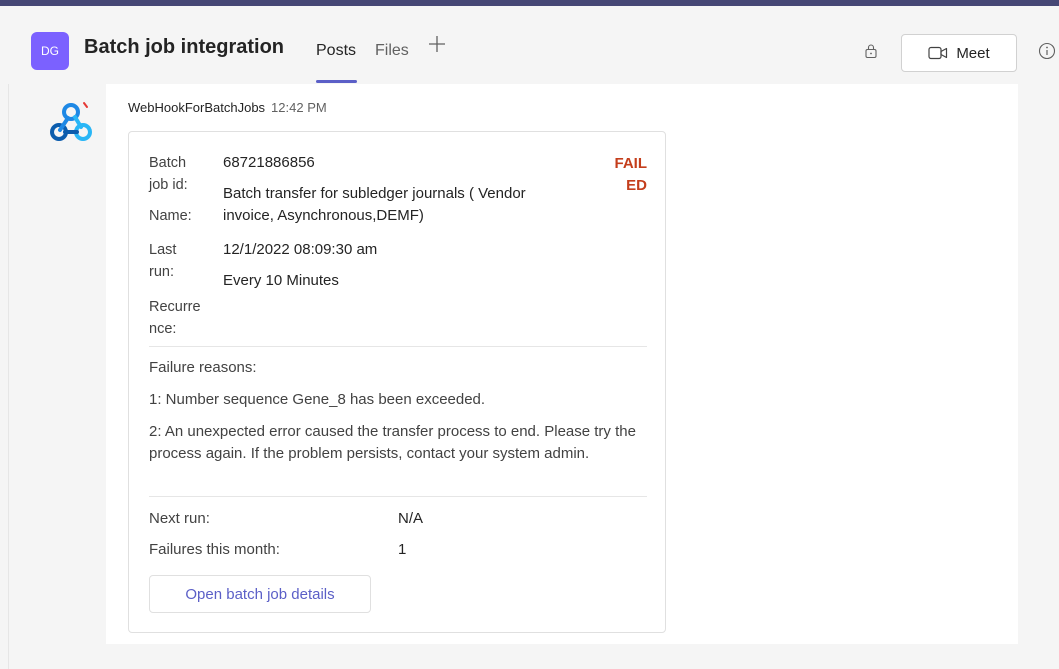 This screenshot has width=1059, height=669. I want to click on active-tab-indicator, so click(336, 81).